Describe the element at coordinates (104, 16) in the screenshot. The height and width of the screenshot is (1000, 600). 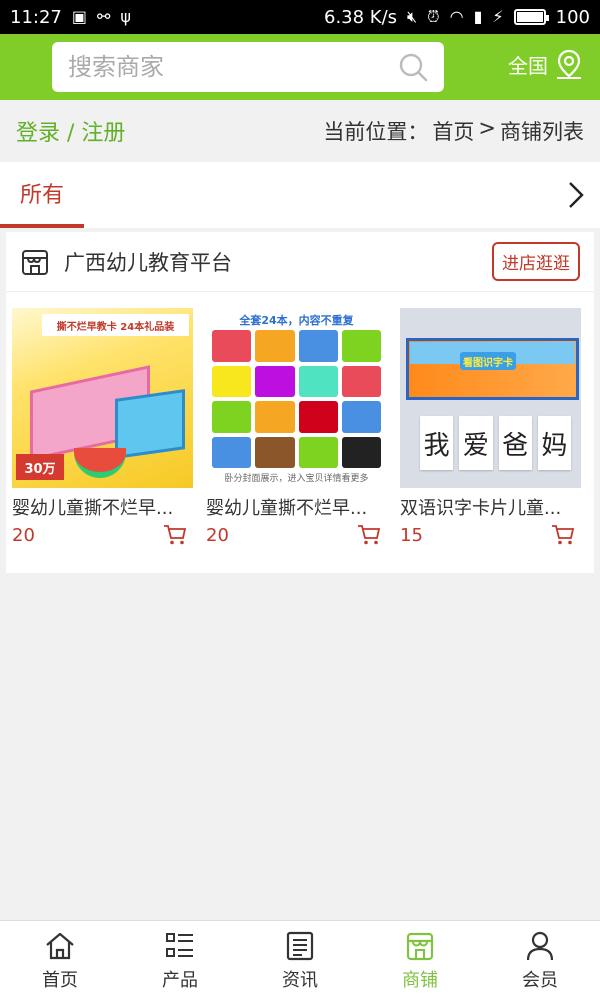
I see `share-notification-icon: ⚯` at that location.